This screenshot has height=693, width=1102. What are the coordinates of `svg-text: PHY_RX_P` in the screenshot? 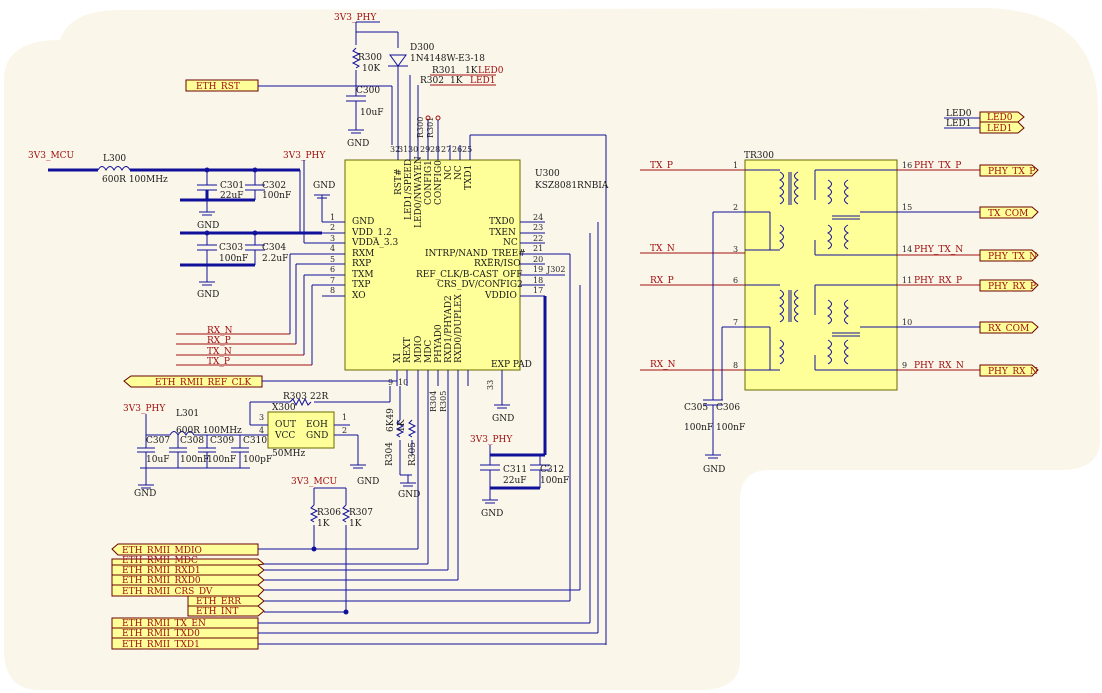 It's located at (1012, 287).